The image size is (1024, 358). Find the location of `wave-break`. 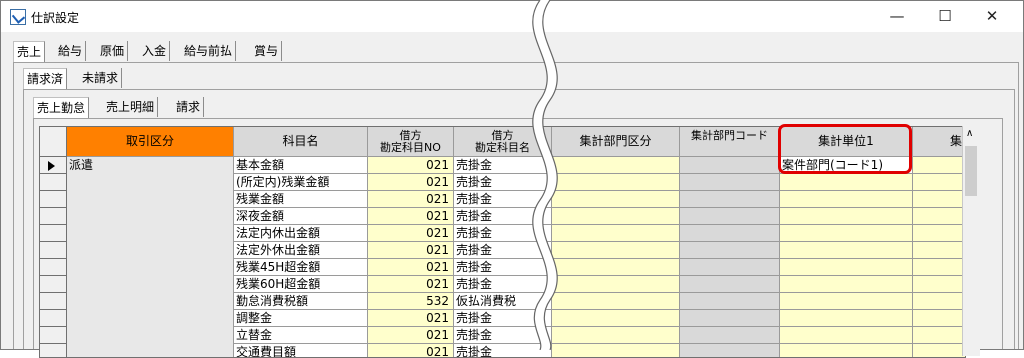

wave-break is located at coordinates (545, 175).